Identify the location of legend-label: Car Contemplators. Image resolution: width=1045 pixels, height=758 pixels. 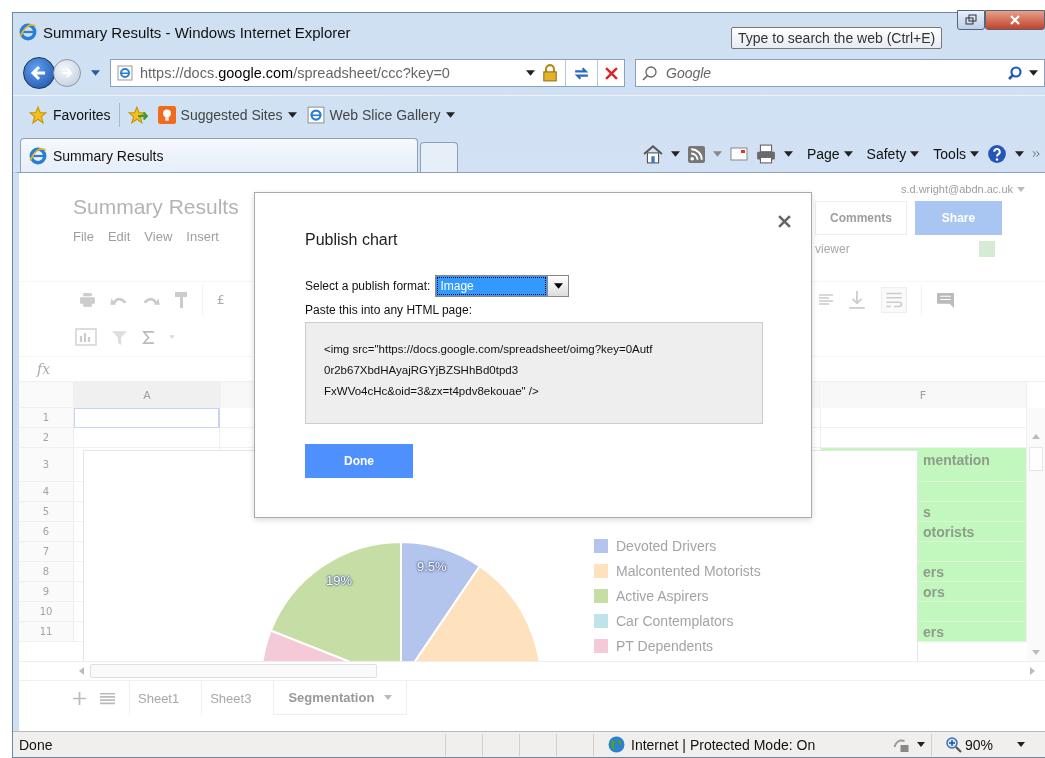
(675, 620).